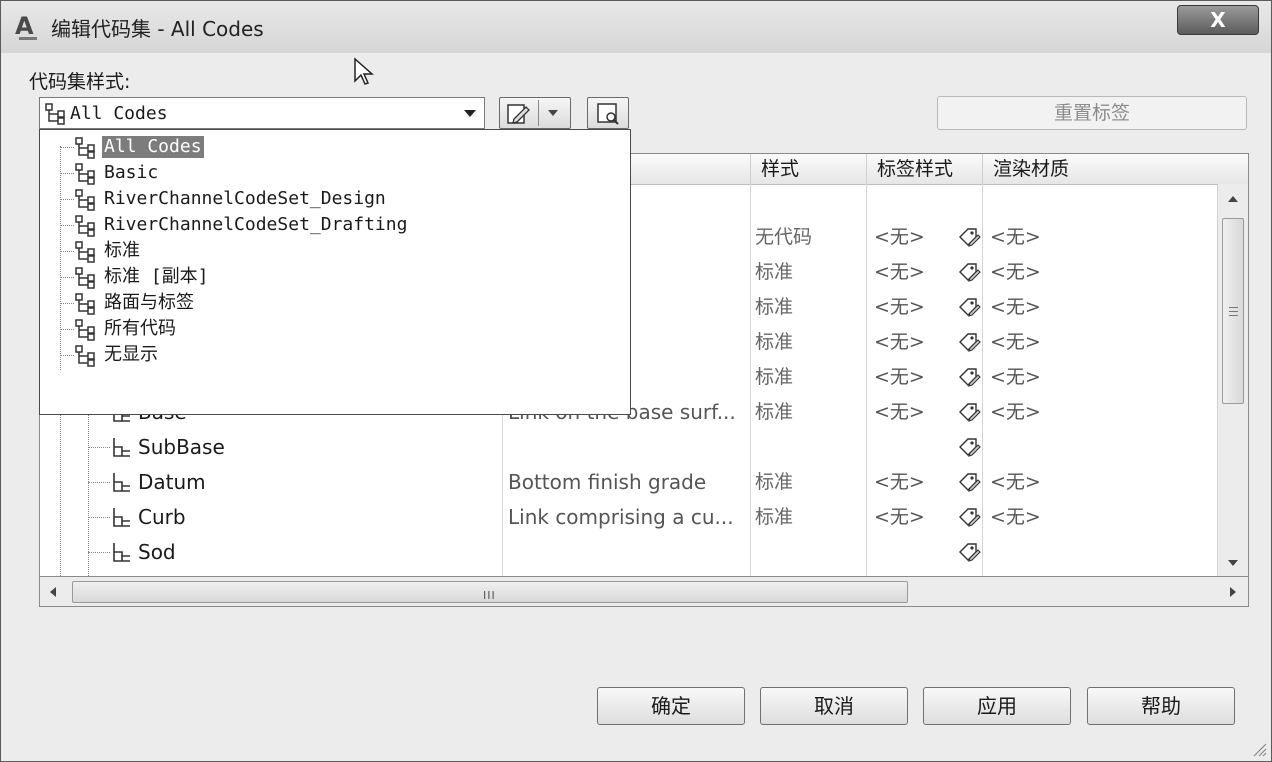 This screenshot has width=1272, height=762. Describe the element at coordinates (535, 113) in the screenshot. I see `edit-style-button` at that location.